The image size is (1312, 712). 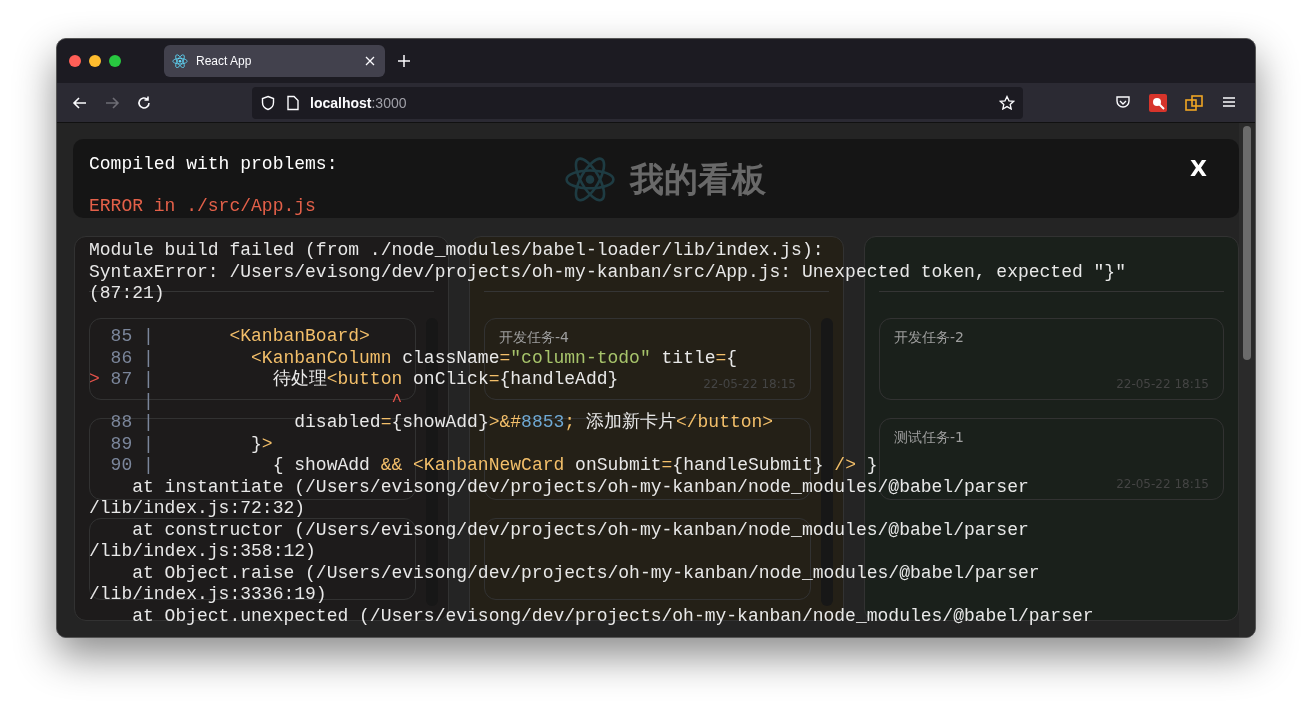 I want to click on card-title: 开发任务-4, so click(x=534, y=338).